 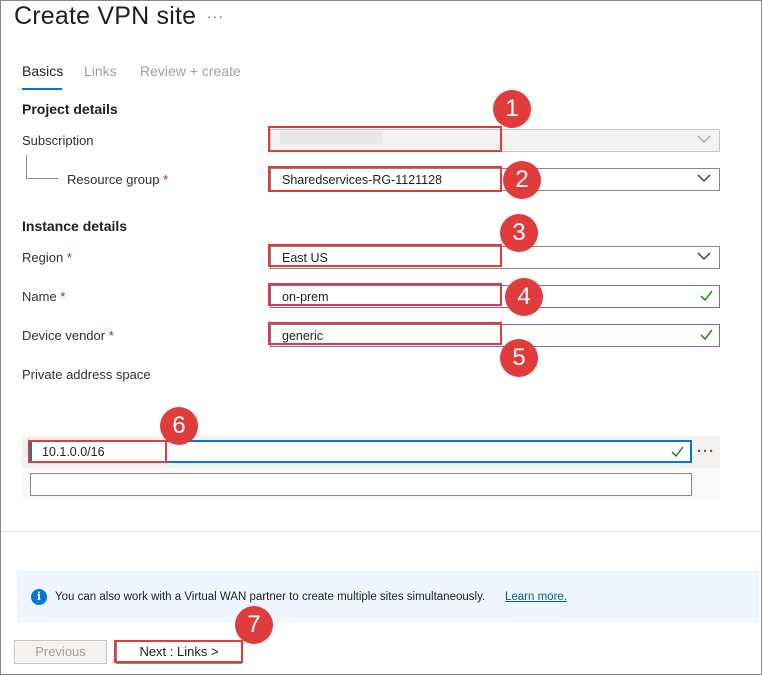 What do you see at coordinates (381, 531) in the screenshot?
I see `footer-divider` at bounding box center [381, 531].